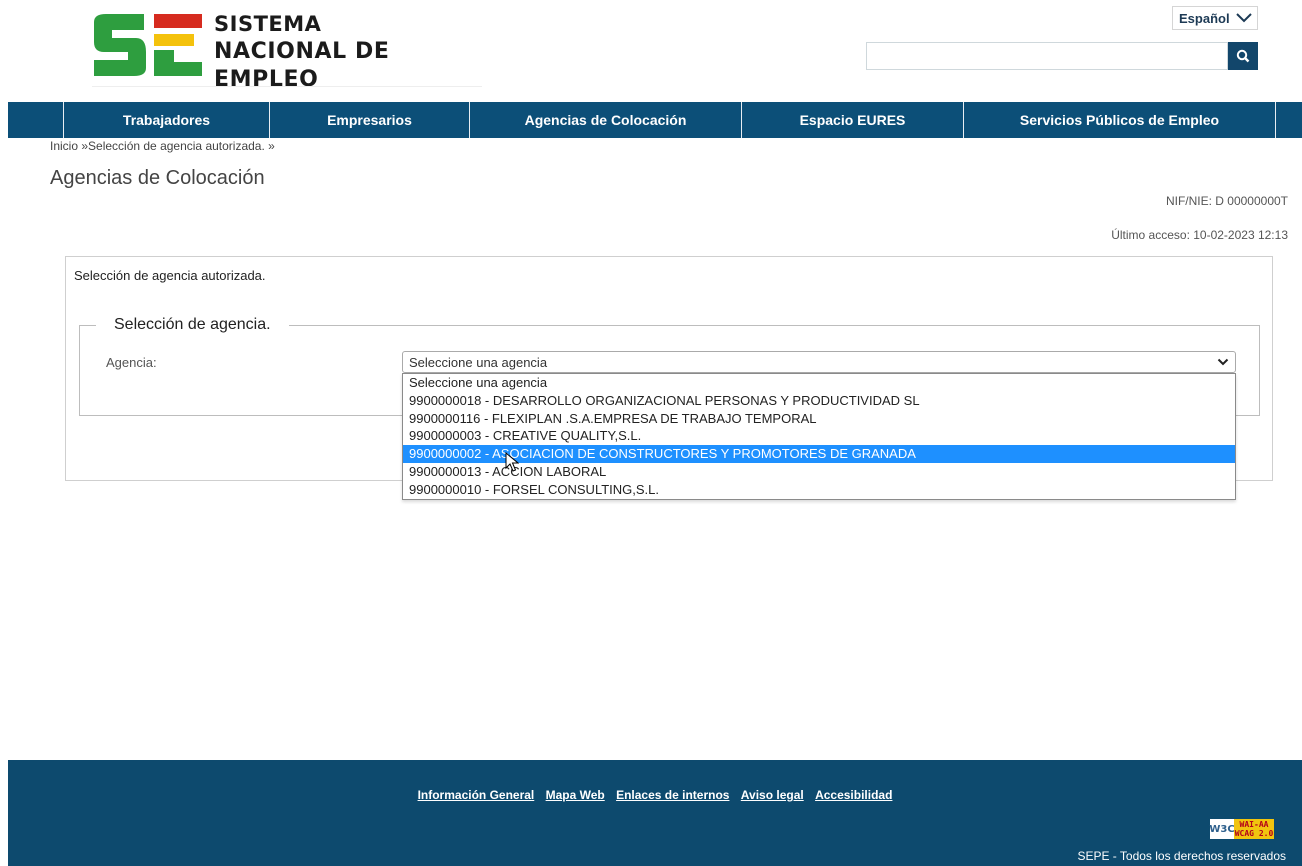 This screenshot has height=866, width=1302. What do you see at coordinates (853, 120) in the screenshot?
I see `nav-item-eures: Espacio EURES` at bounding box center [853, 120].